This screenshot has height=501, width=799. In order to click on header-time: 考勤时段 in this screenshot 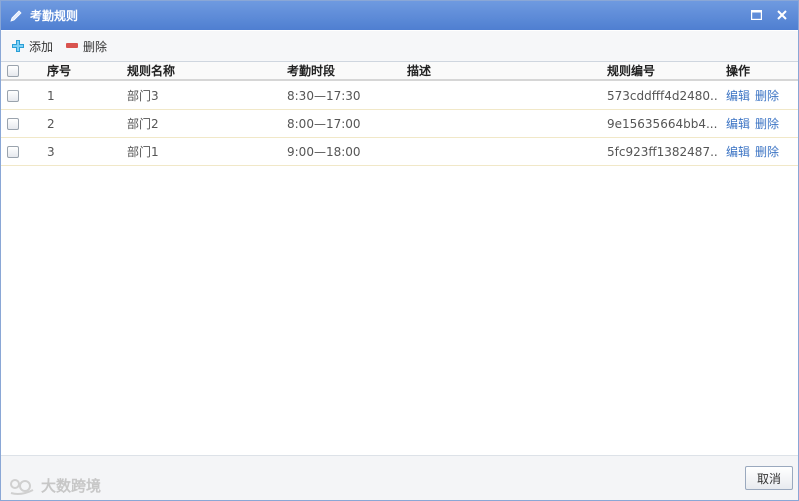, I will do `click(311, 71)`.